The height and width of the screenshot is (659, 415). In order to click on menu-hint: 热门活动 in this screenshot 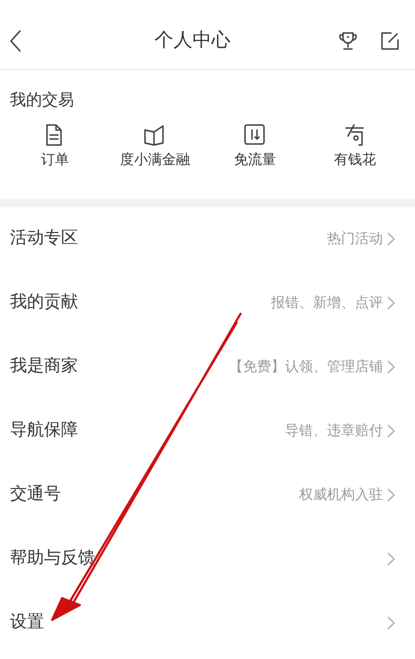, I will do `click(355, 239)`.